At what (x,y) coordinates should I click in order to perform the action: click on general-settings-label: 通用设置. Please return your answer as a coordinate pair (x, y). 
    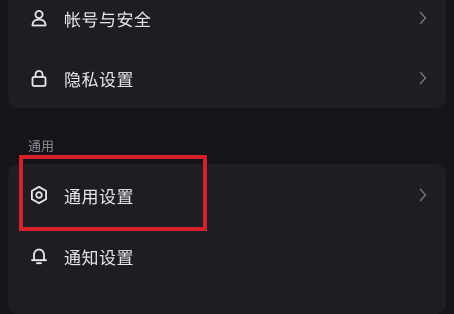
    Looking at the image, I should click on (99, 197).